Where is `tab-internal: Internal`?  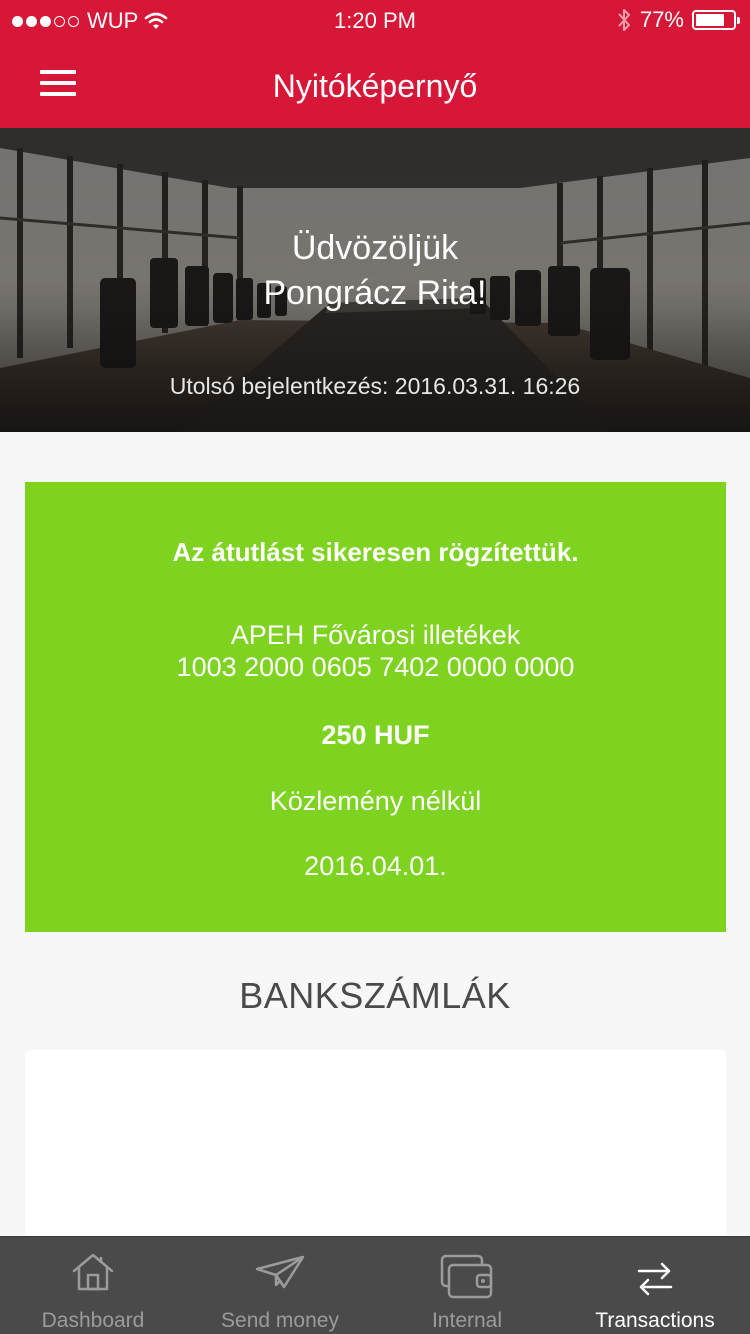
tab-internal: Internal is located at coordinates (467, 1285).